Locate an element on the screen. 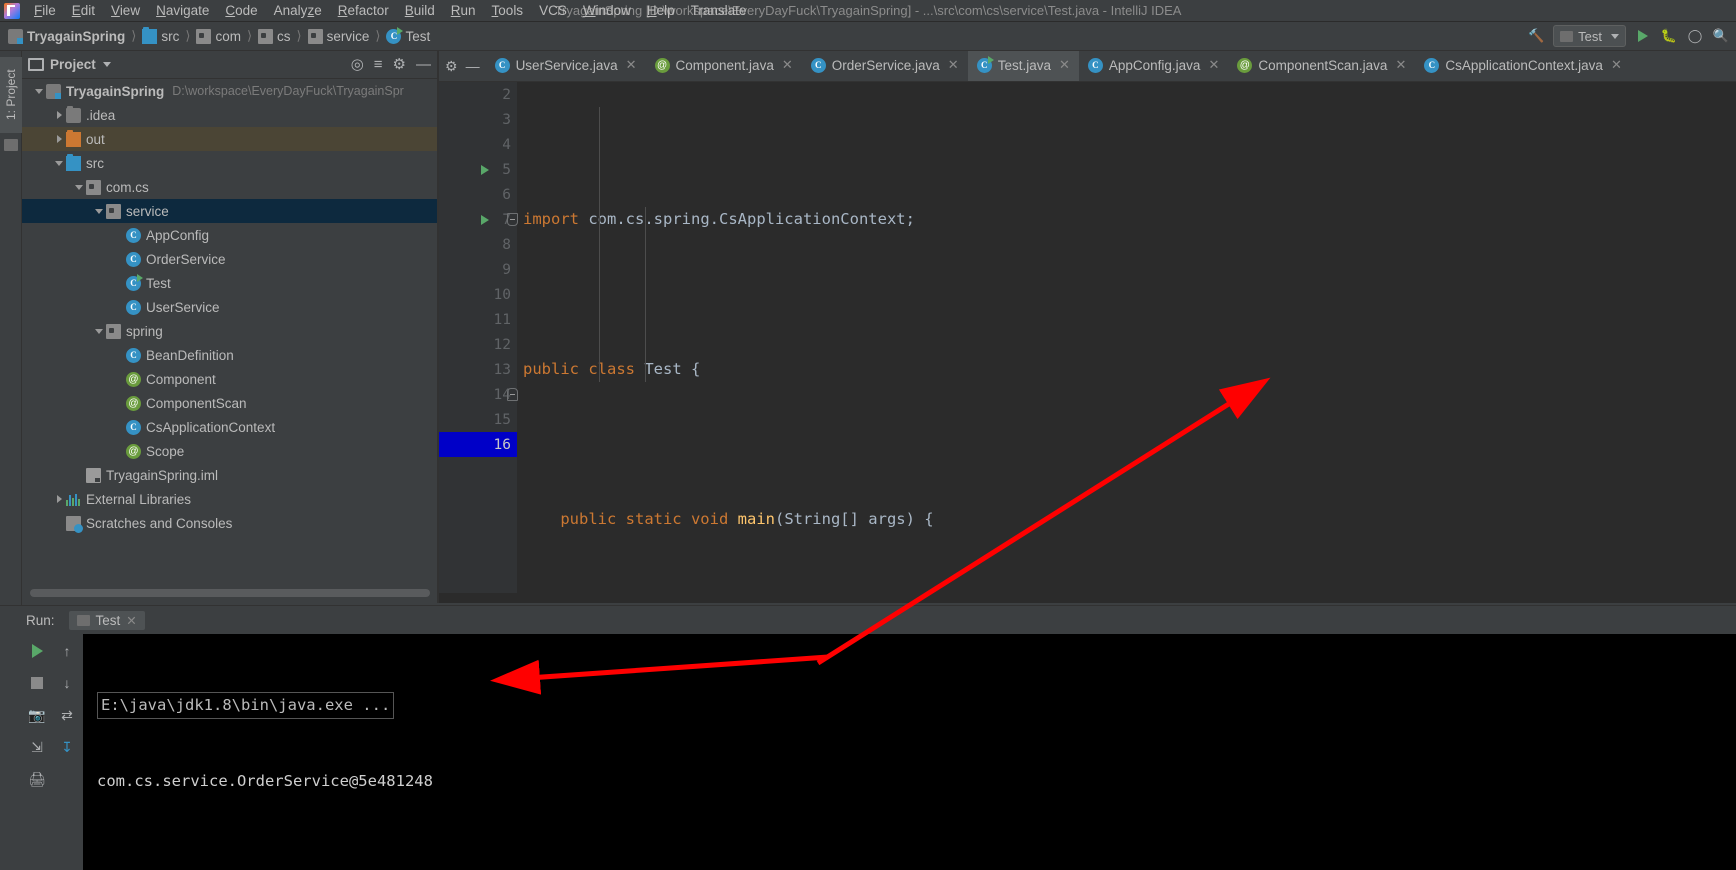  tree-node-beandefinition: C BeanDefinition is located at coordinates (229, 355).